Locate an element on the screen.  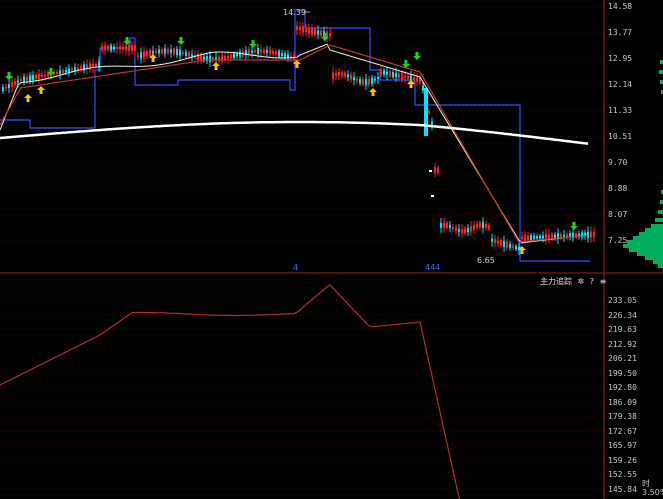
indicator-tick: 206.21 is located at coordinates (622, 358).